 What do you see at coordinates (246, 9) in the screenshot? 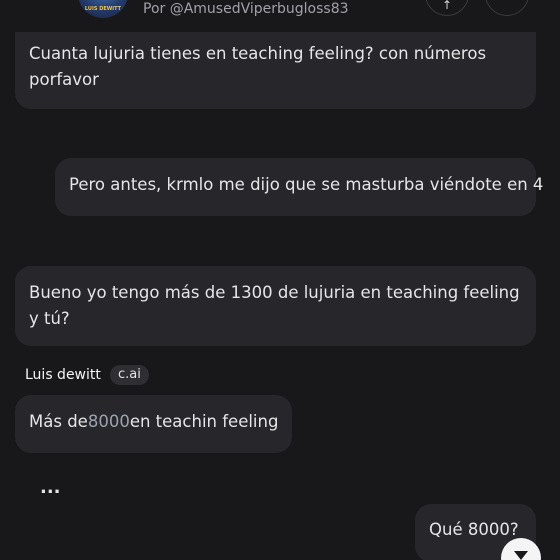
I see `creator-byline: Por @AmusedViperbugloss83` at bounding box center [246, 9].